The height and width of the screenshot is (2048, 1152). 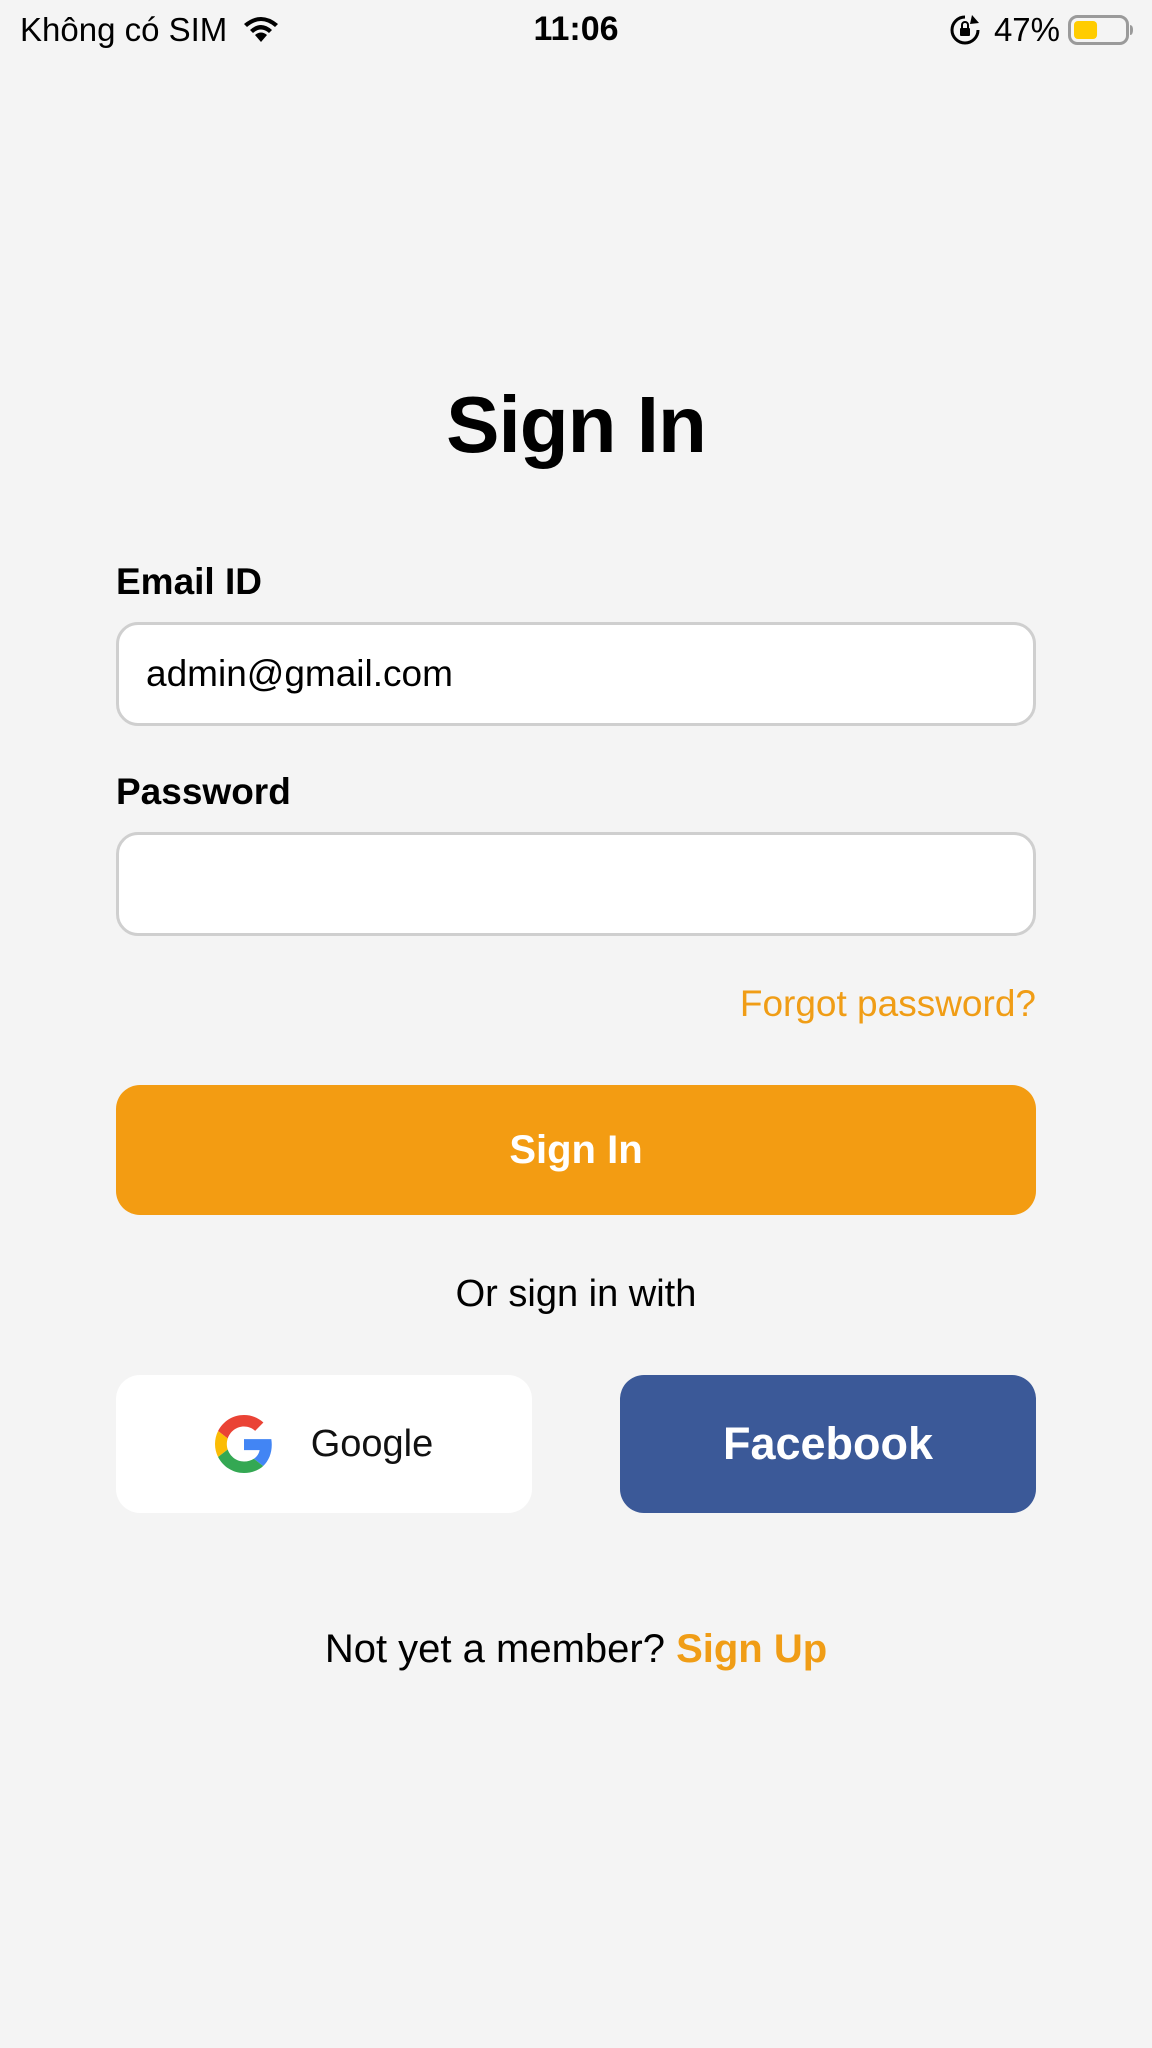 What do you see at coordinates (203, 791) in the screenshot?
I see `password-label: Password` at bounding box center [203, 791].